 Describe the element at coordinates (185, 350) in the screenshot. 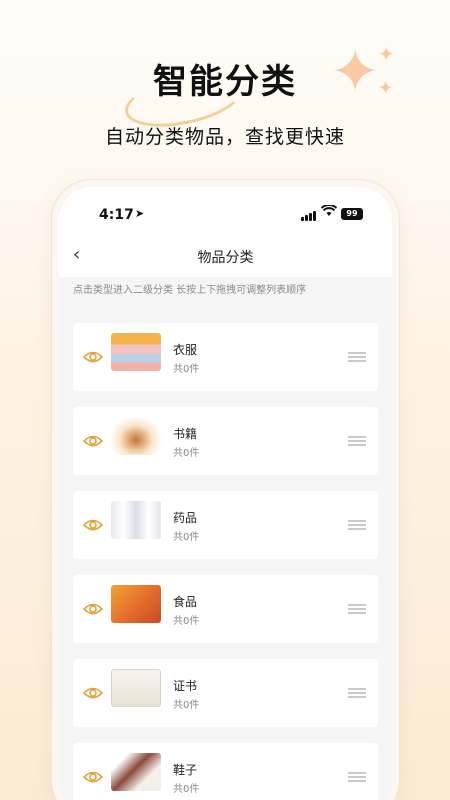

I see `category-name: 衣服` at that location.